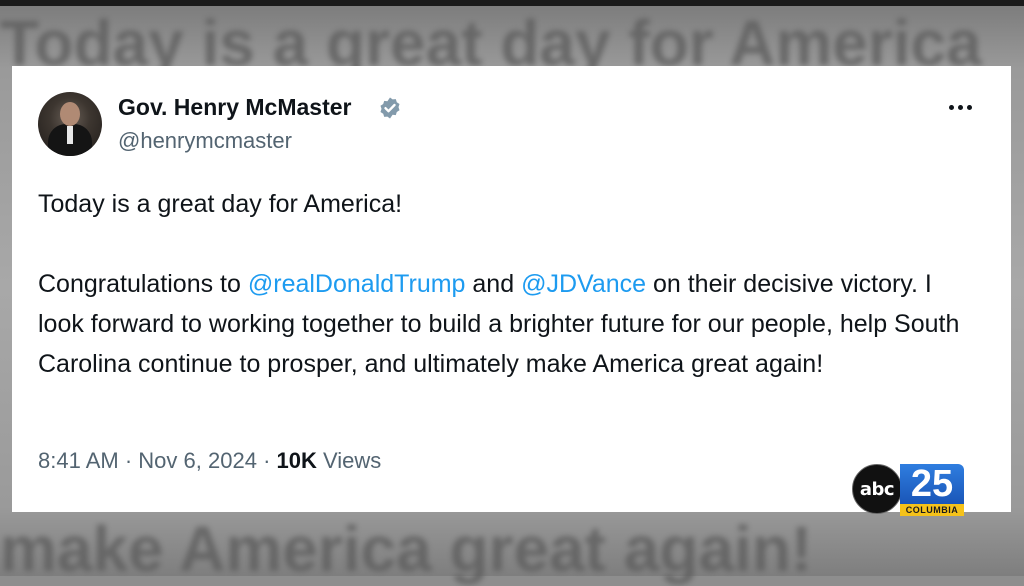 This screenshot has width=1024, height=586. Describe the element at coordinates (197, 460) in the screenshot. I see `tweet-date: Nov 6, 2024` at that location.